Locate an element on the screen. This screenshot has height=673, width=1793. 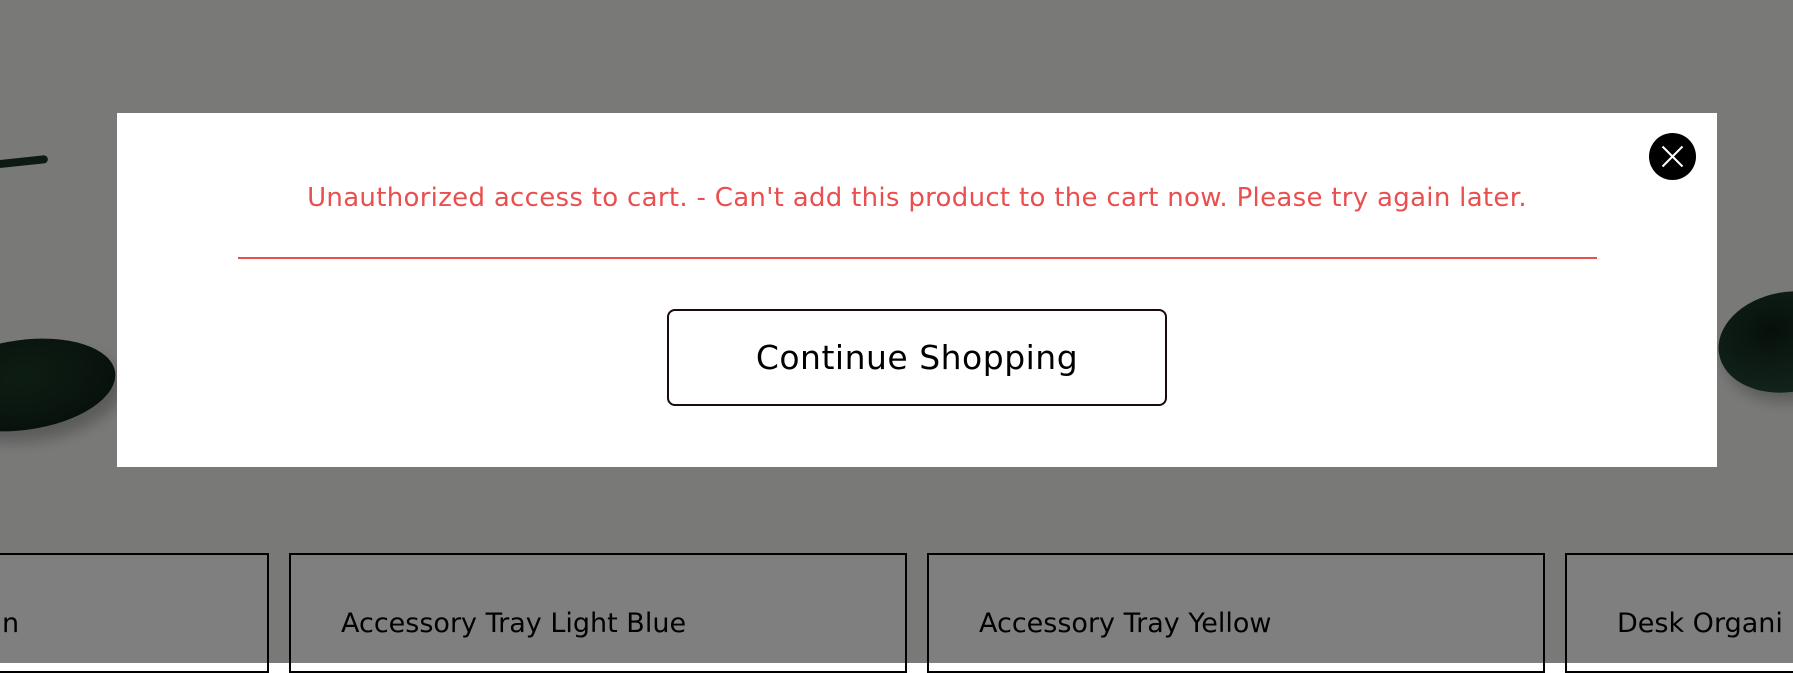
close-button is located at coordinates (1672, 156).